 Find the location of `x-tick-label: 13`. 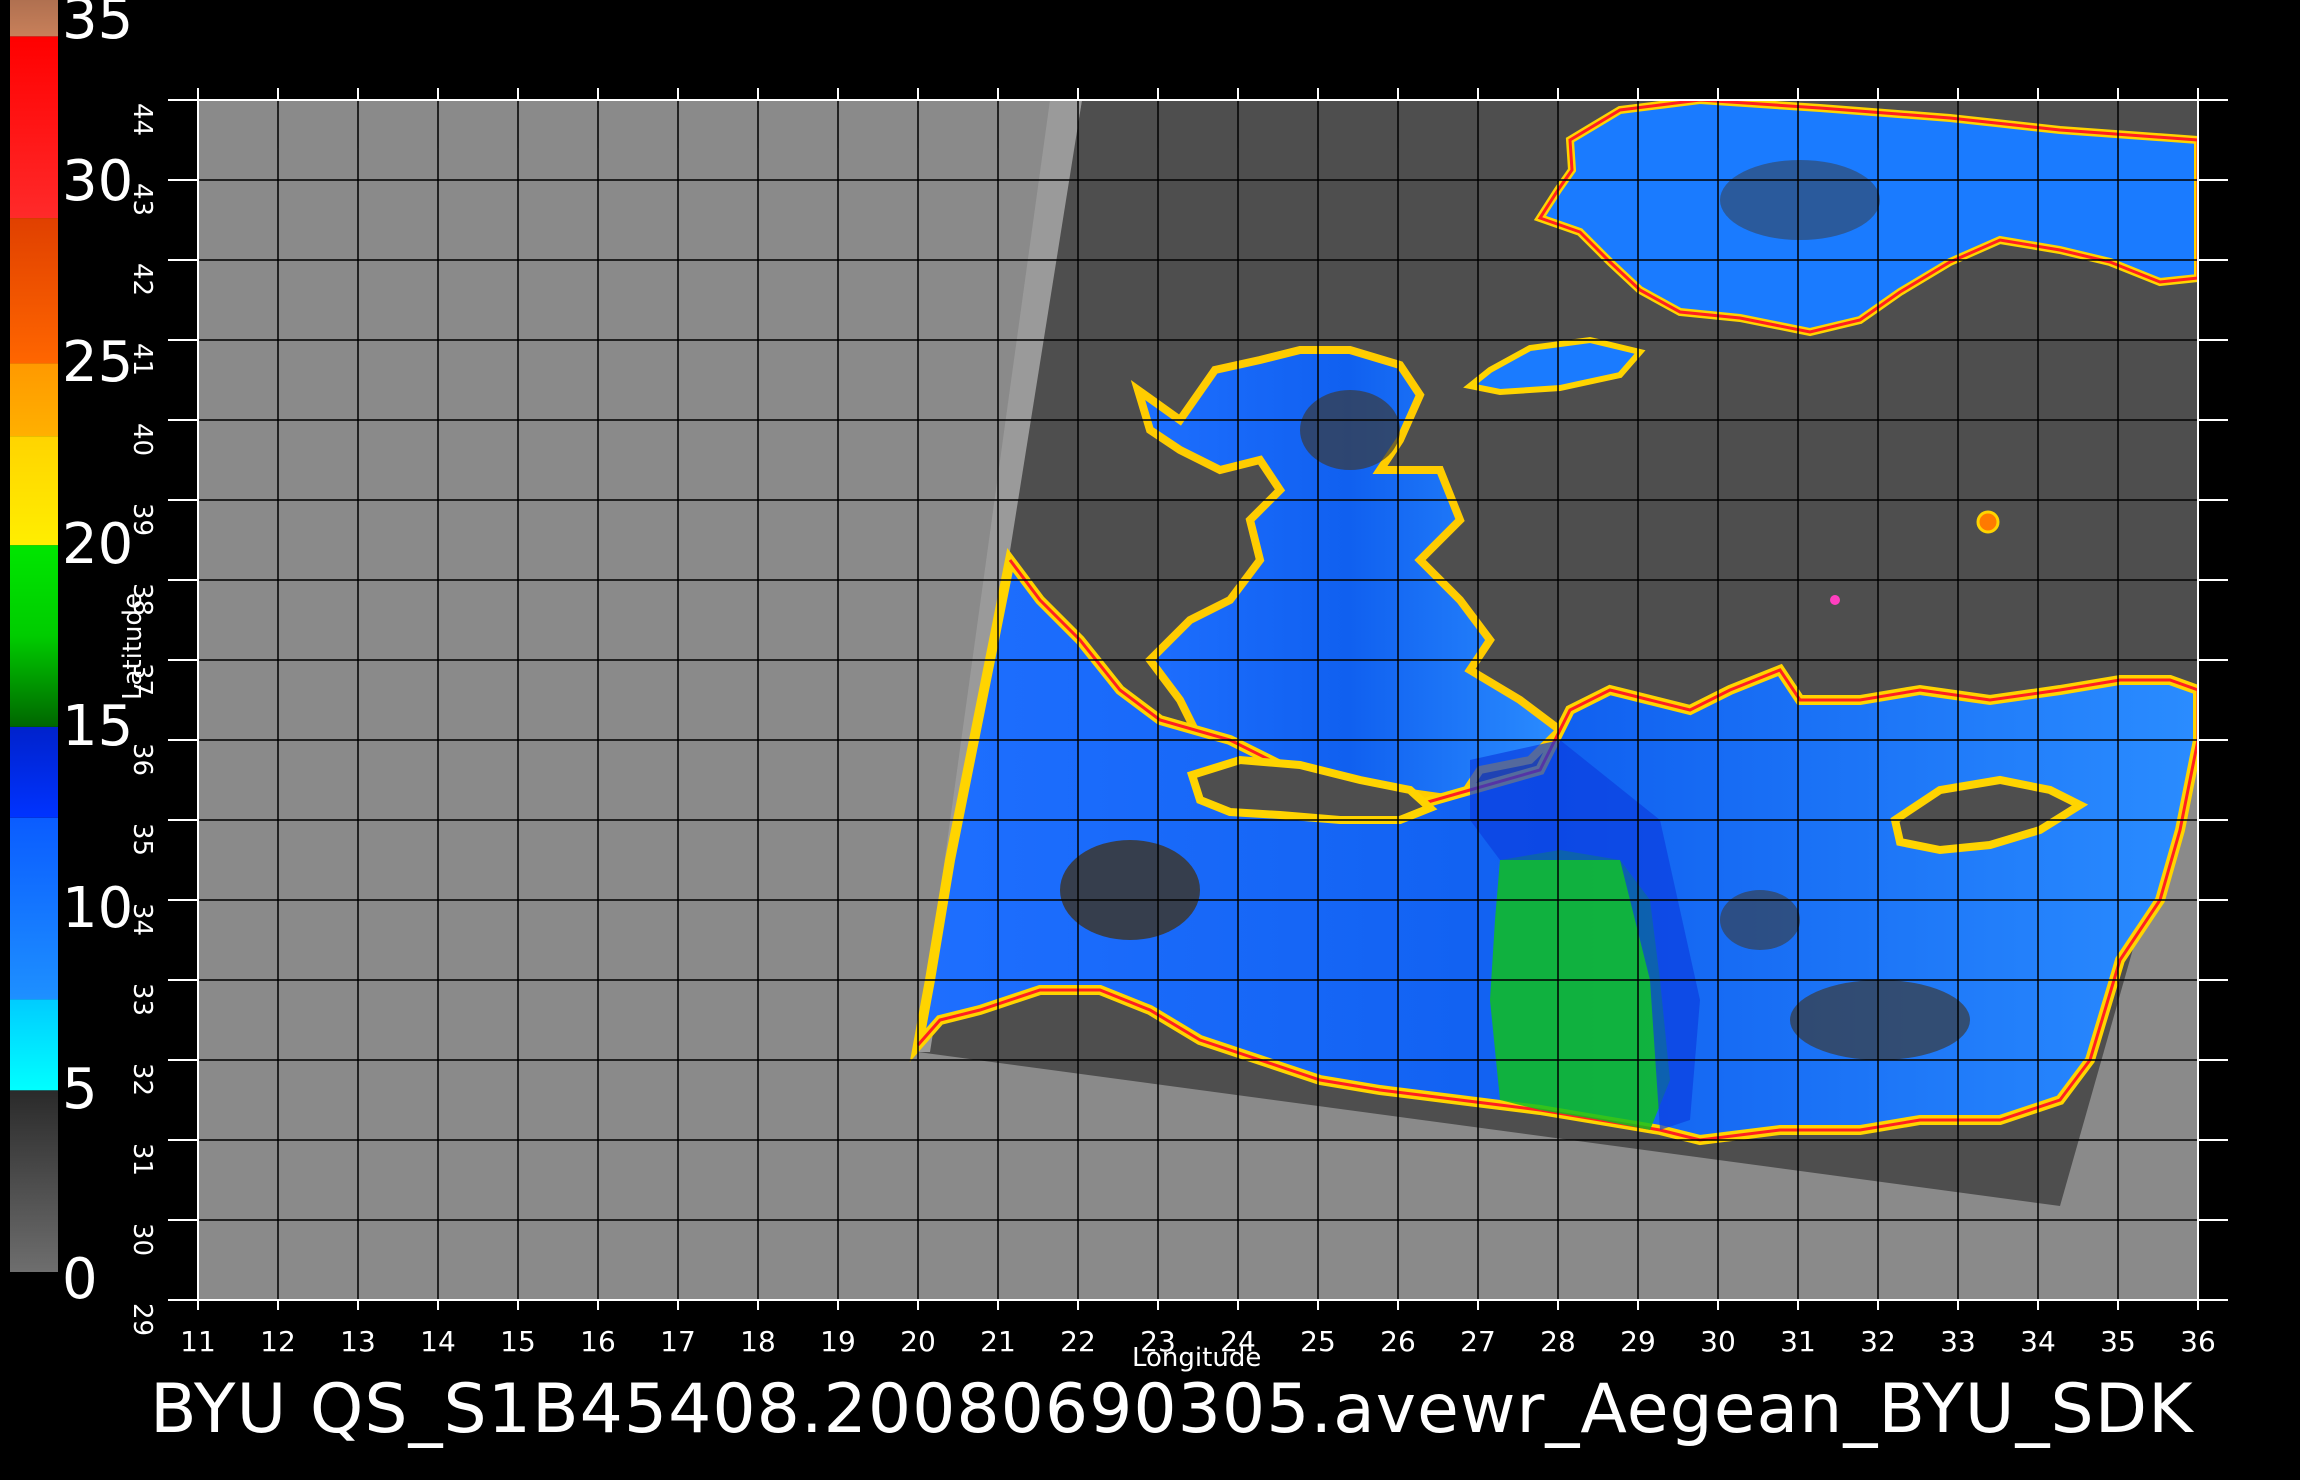

x-tick-label: 13 is located at coordinates (358, 1341).